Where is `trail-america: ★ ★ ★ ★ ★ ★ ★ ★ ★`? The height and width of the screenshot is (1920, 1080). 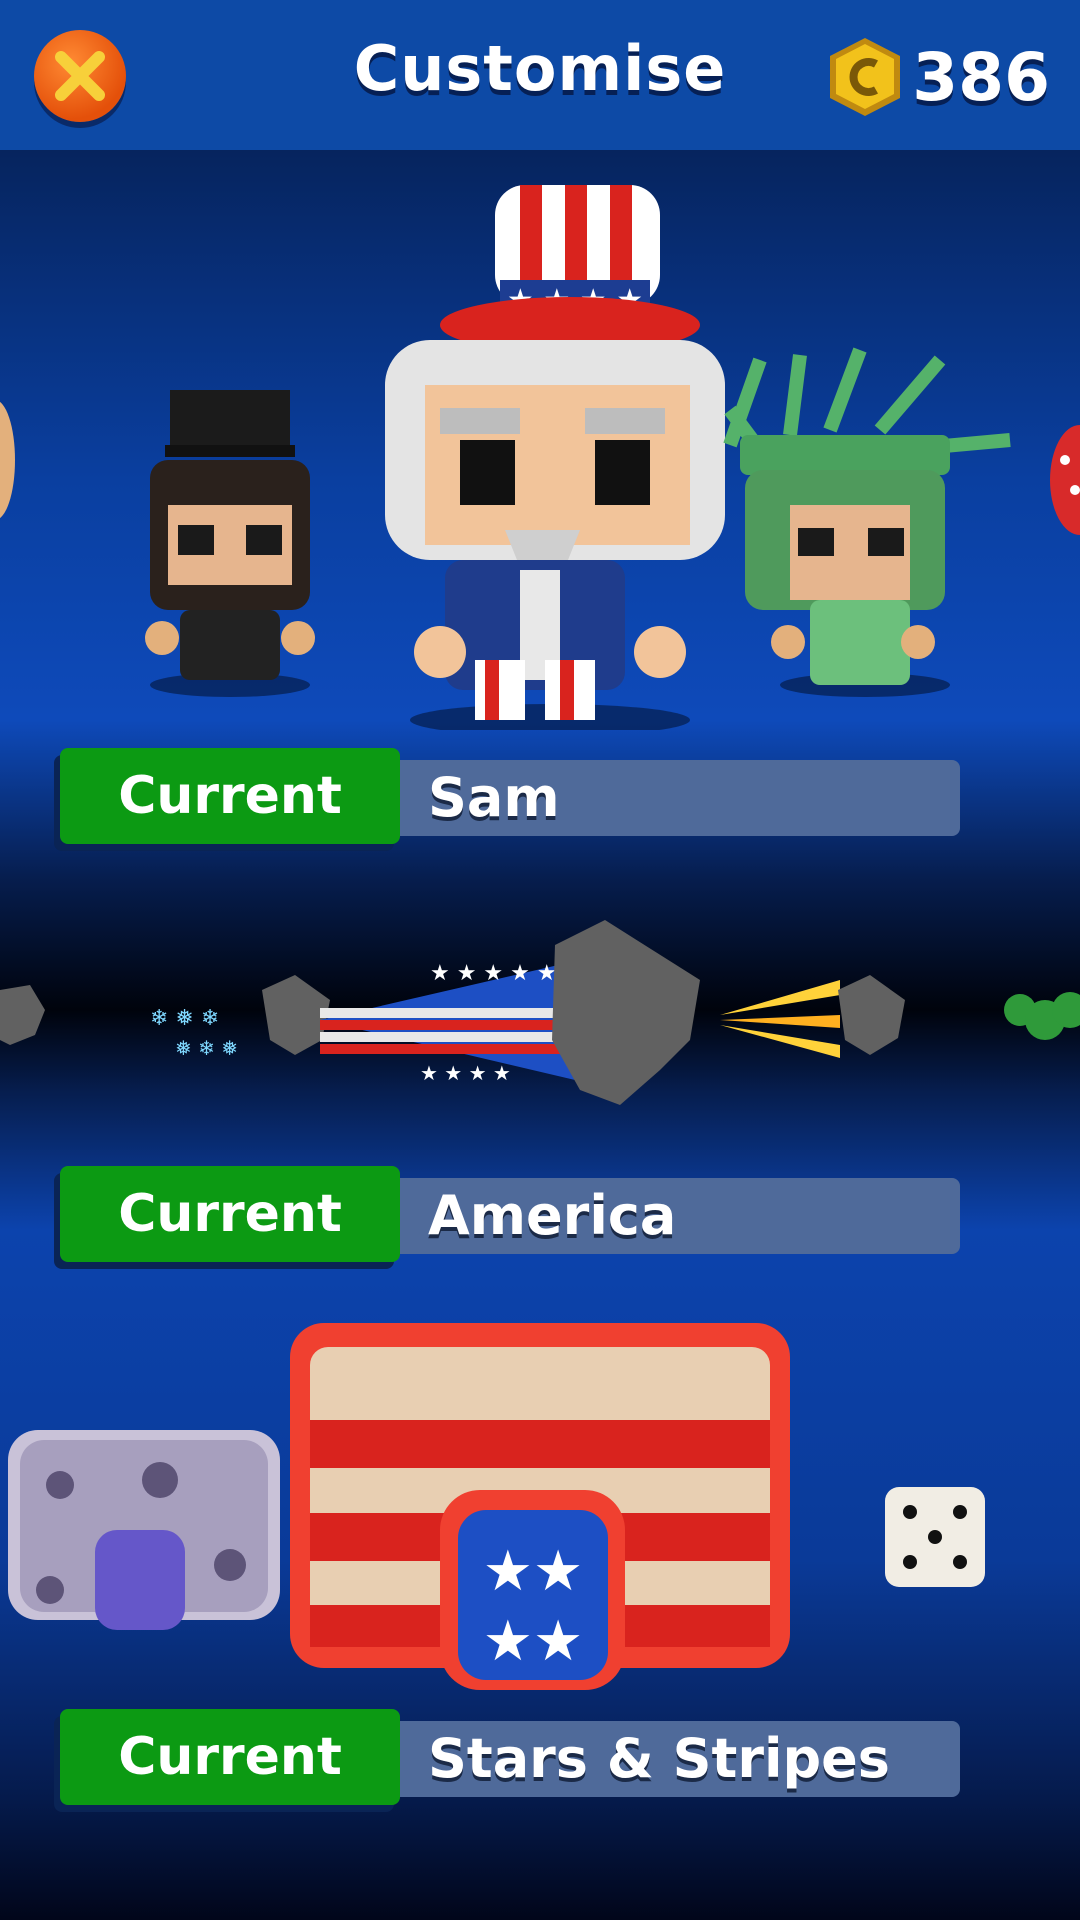
trail-america: ★ ★ ★ ★ ★ ★ ★ ★ ★ is located at coordinates (510, 1012).